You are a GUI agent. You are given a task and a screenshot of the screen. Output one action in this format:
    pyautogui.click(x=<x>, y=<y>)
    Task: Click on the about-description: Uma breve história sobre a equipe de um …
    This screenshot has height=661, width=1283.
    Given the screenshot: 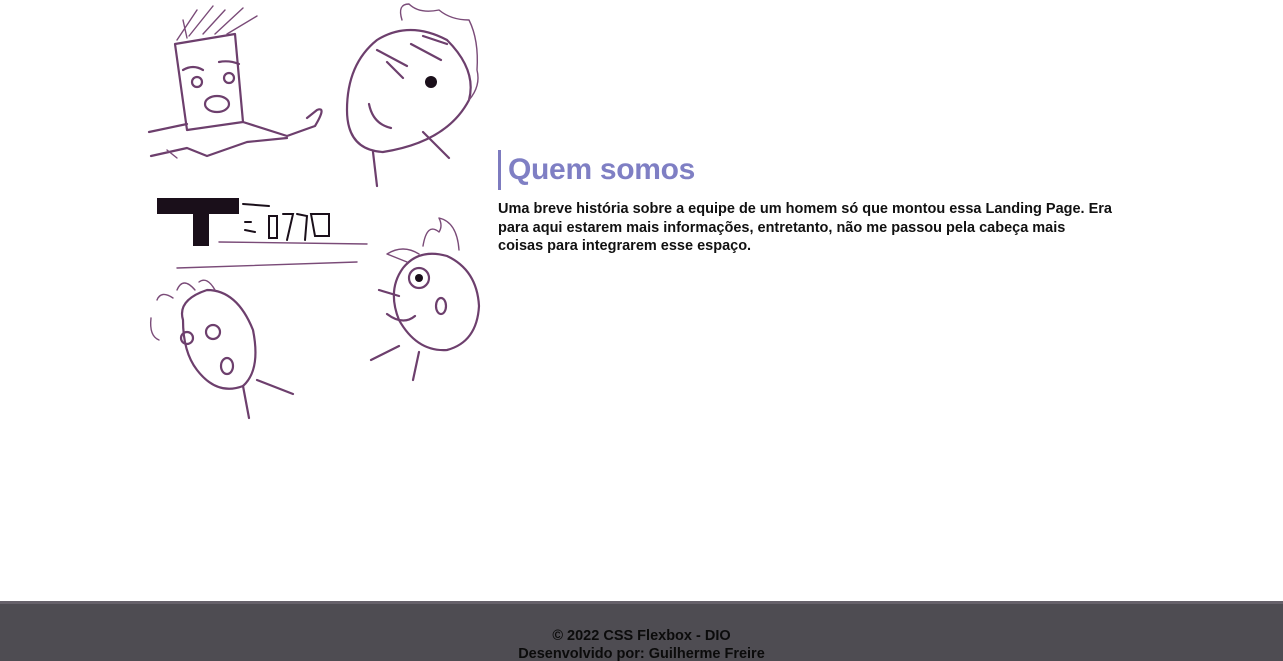 What is the action you would take?
    pyautogui.click(x=805, y=227)
    